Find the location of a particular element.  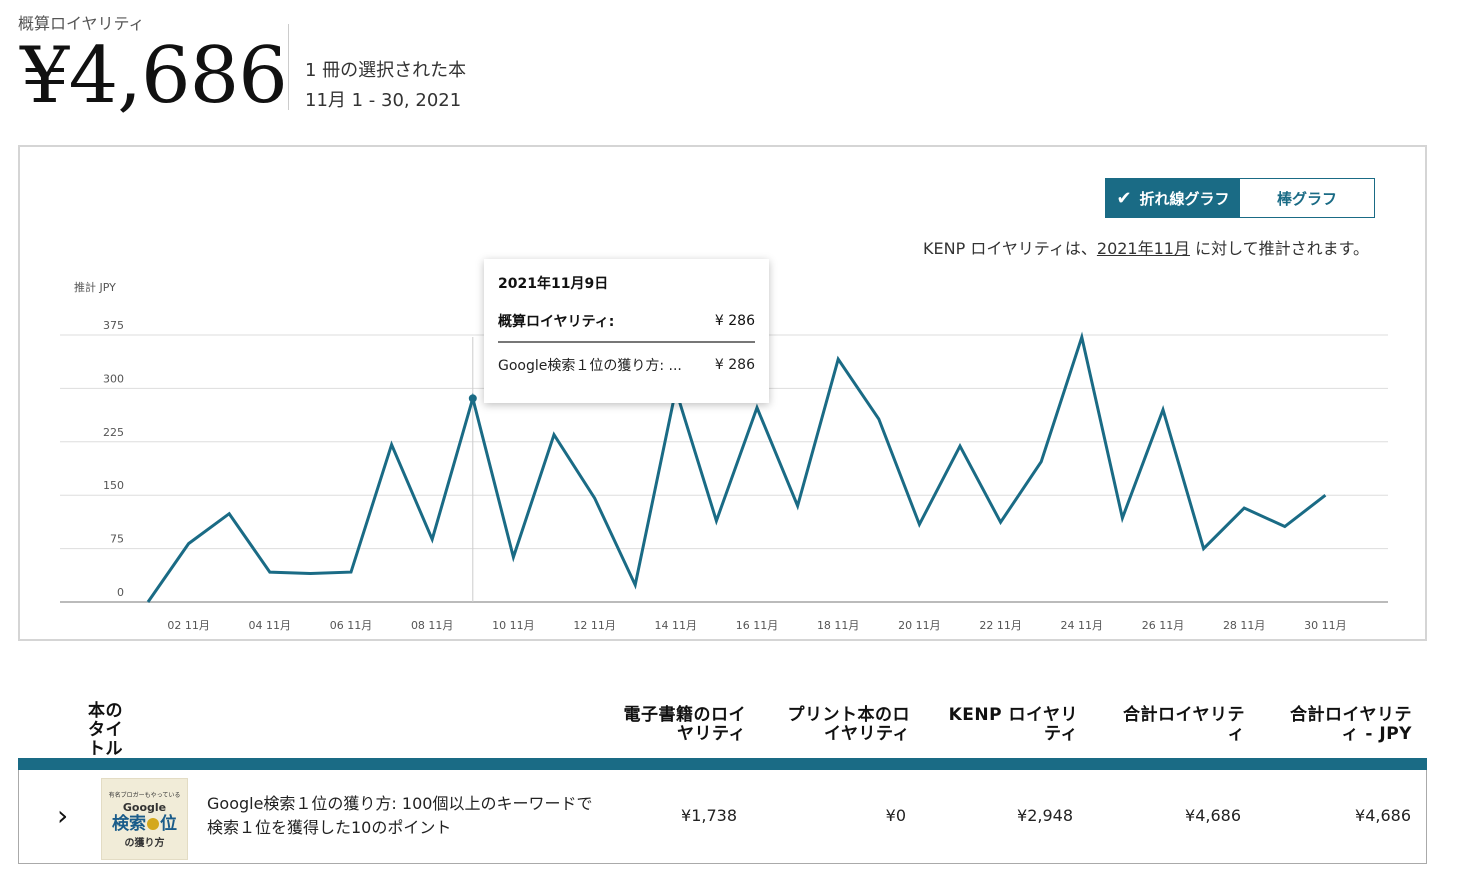

x-tick-label: 14 11月 is located at coordinates (676, 625).